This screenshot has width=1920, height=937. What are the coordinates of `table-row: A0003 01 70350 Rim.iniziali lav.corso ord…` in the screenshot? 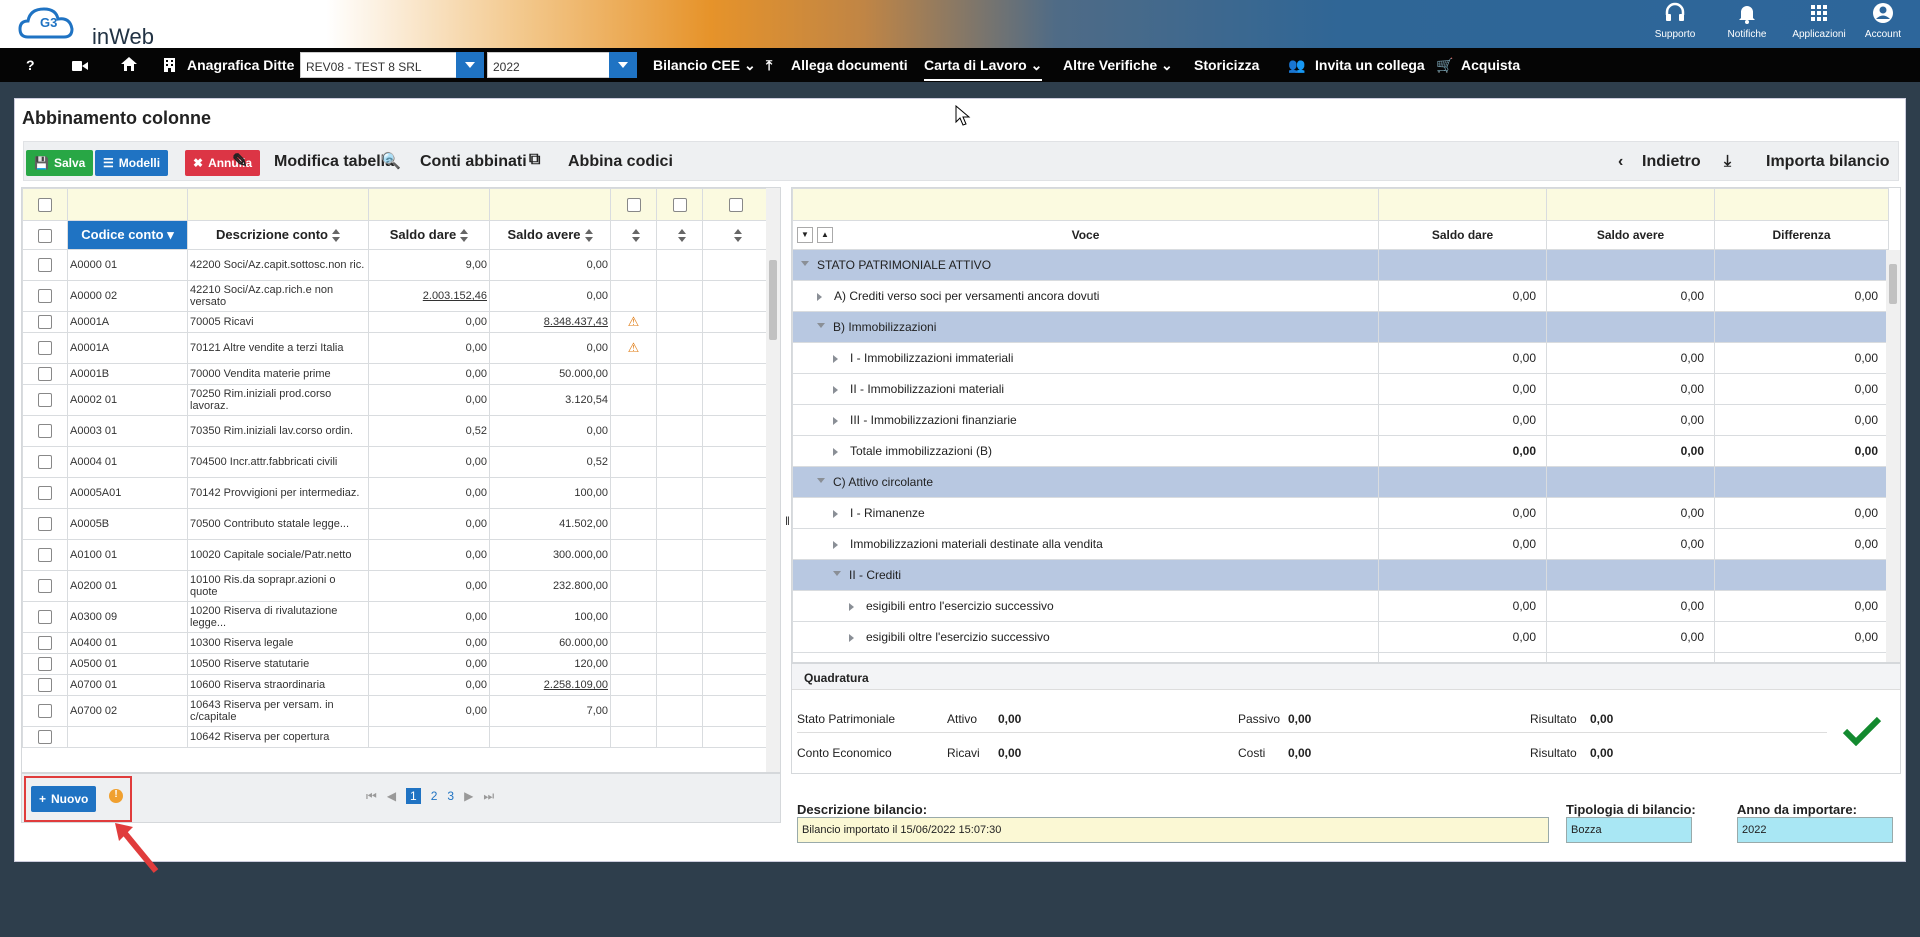 It's located at (395, 431).